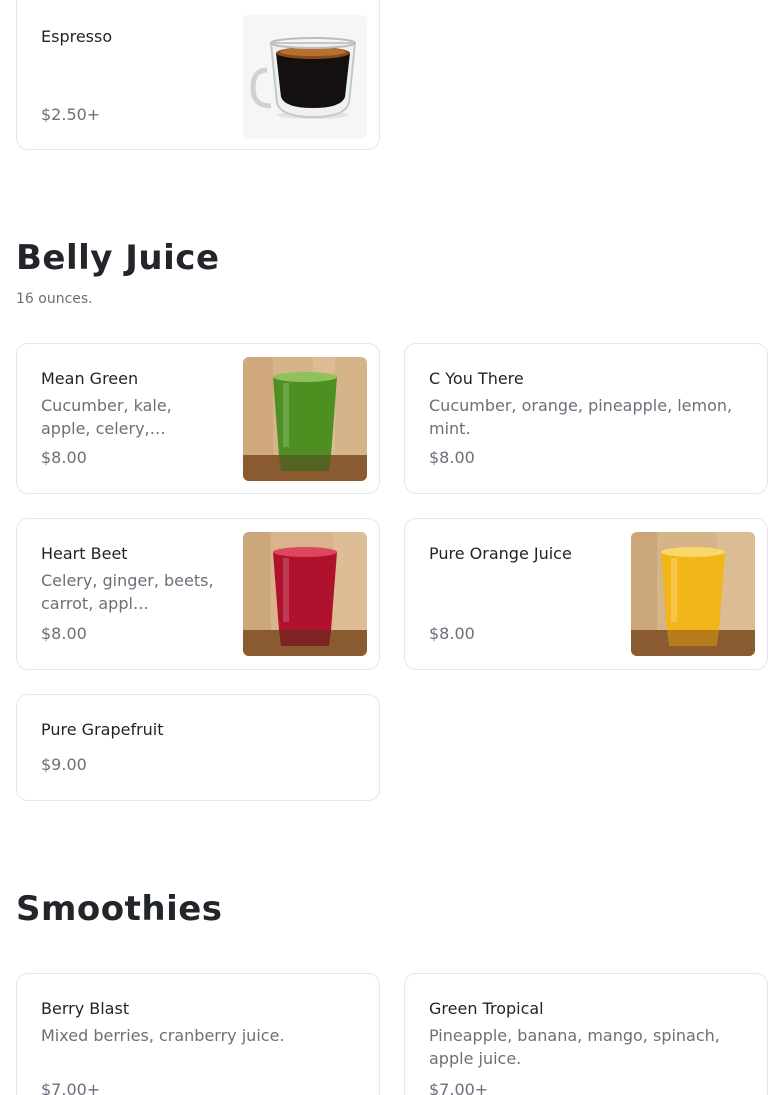 The height and width of the screenshot is (1095, 784). Describe the element at coordinates (305, 594) in the screenshot. I see `beet-juice-photo` at that location.